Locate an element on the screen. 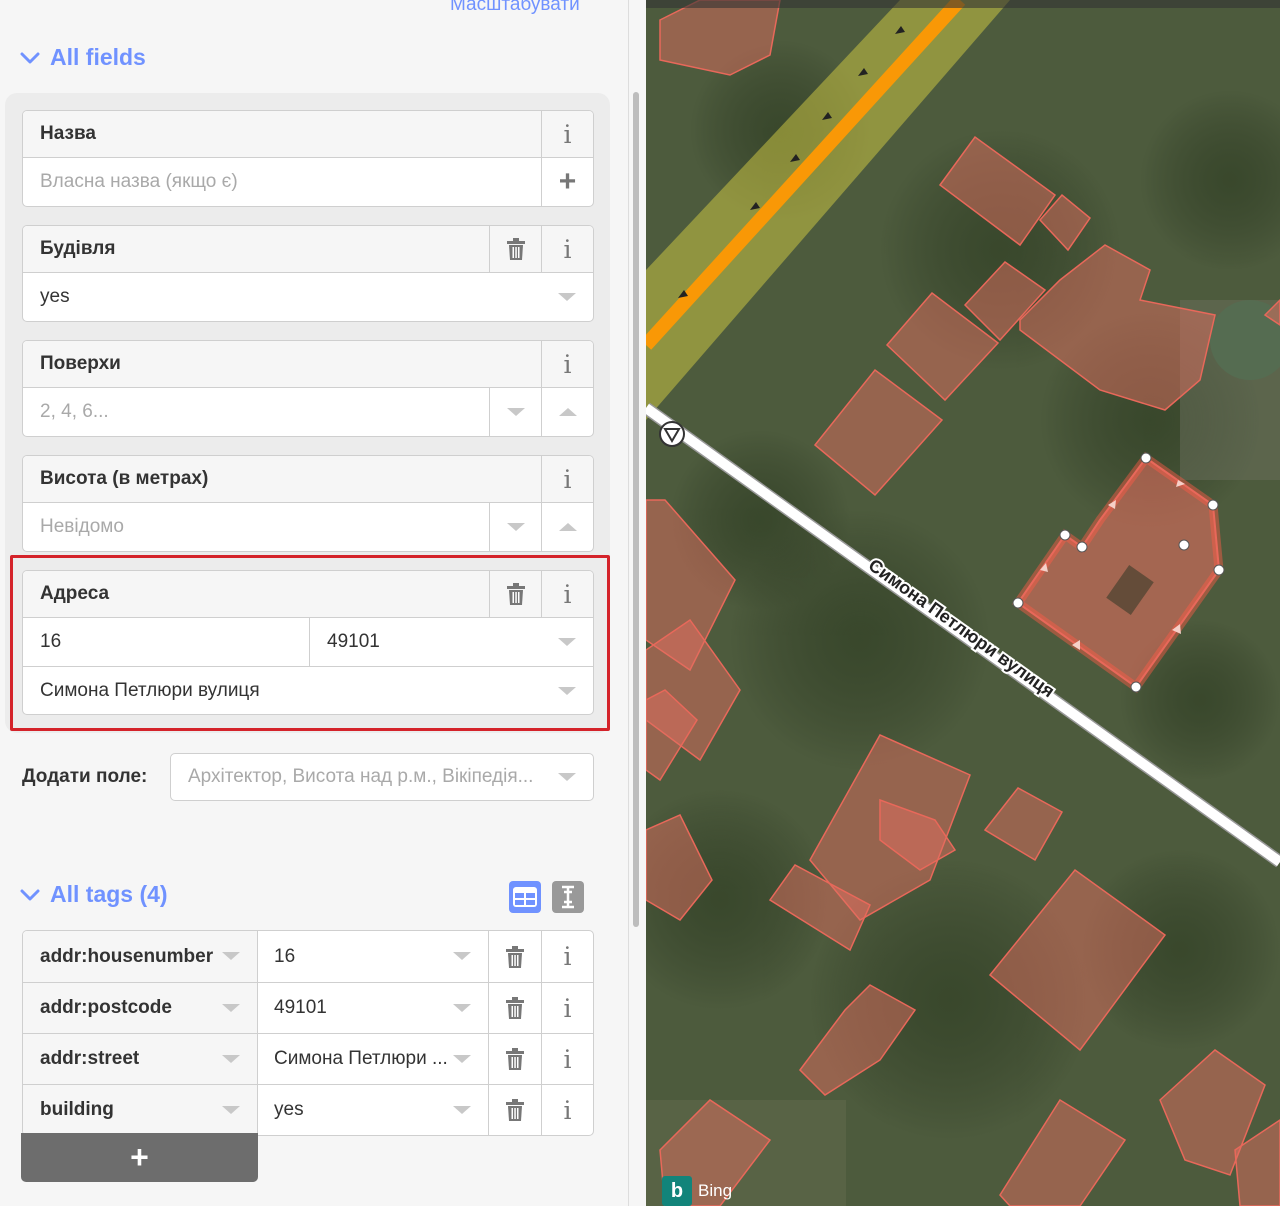  plus-icon: + is located at coordinates (567, 181).